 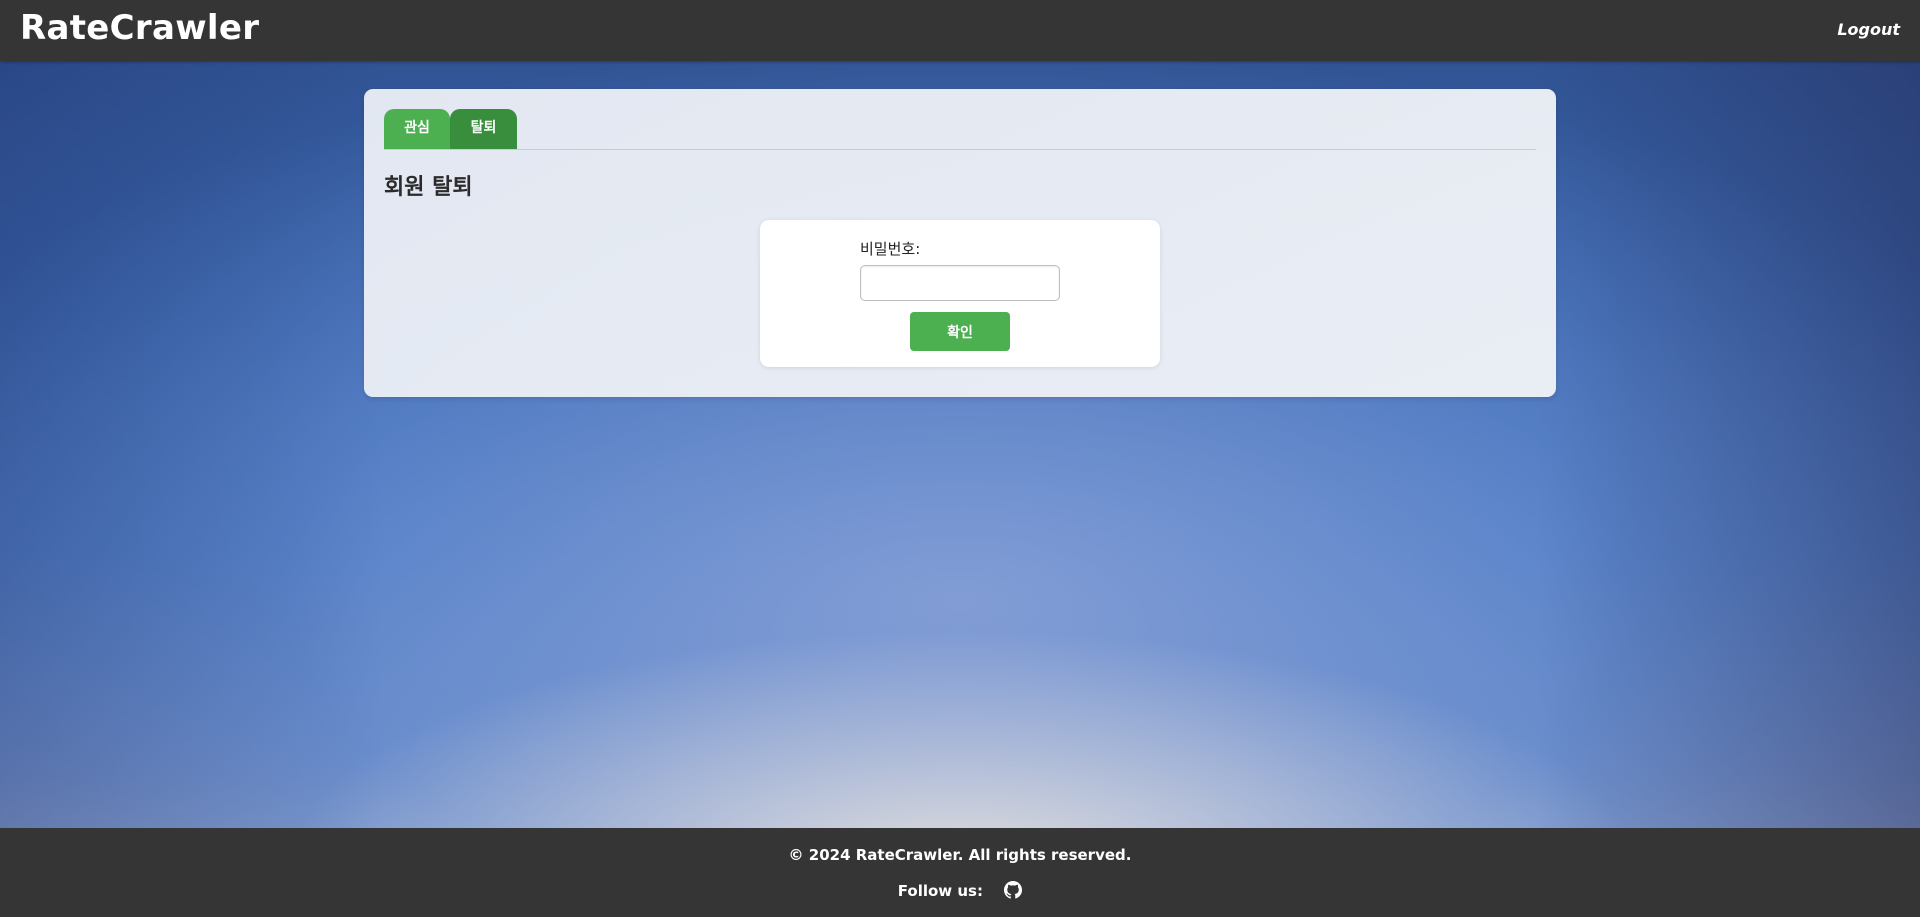 I want to click on site-logo: RateCrawler, so click(x=139, y=28).